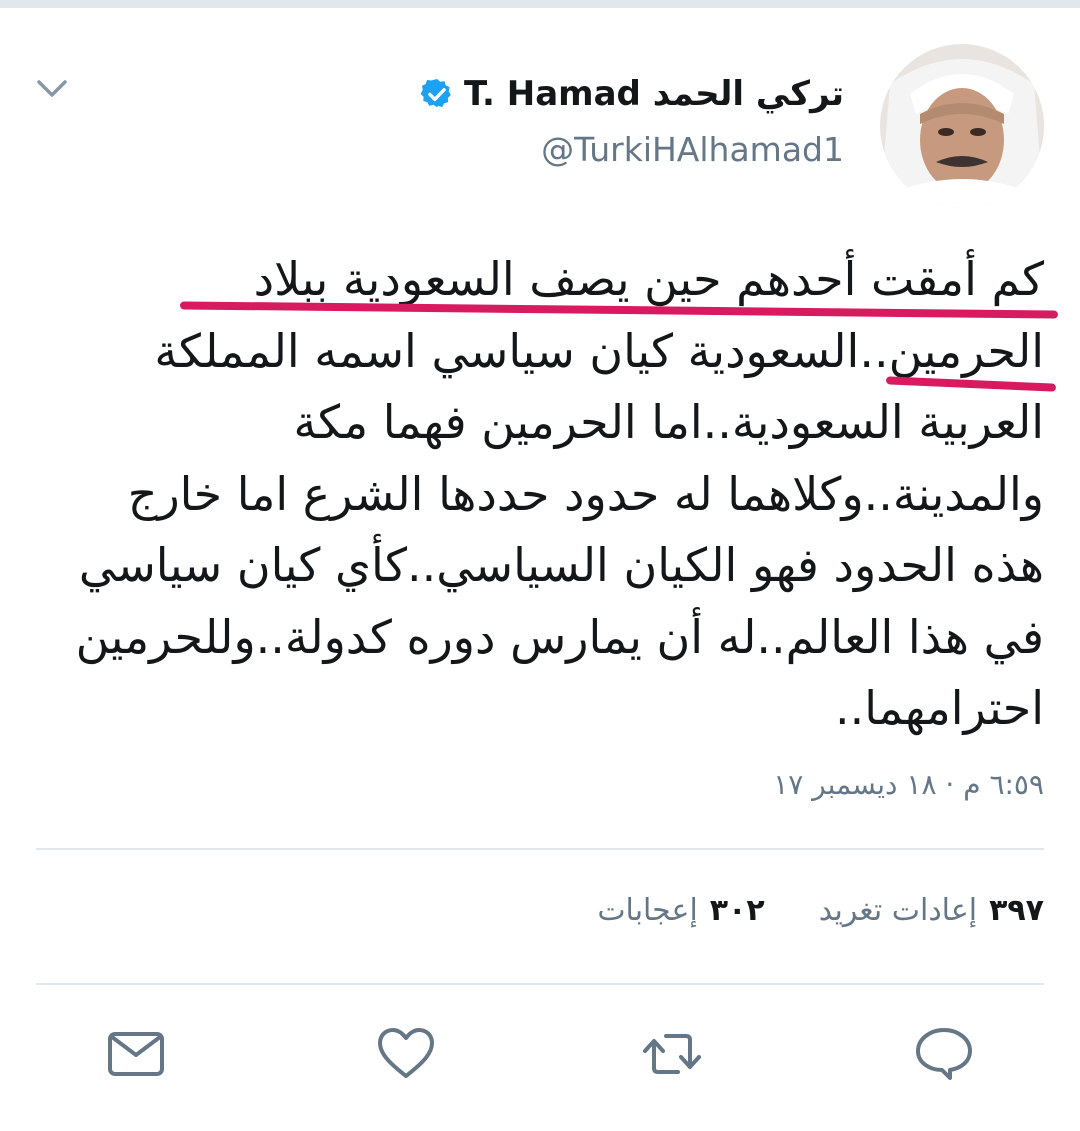 This screenshot has height=1131, width=1080. Describe the element at coordinates (939, 708) in the screenshot. I see `tweet-text-line: احترامهما..` at that location.